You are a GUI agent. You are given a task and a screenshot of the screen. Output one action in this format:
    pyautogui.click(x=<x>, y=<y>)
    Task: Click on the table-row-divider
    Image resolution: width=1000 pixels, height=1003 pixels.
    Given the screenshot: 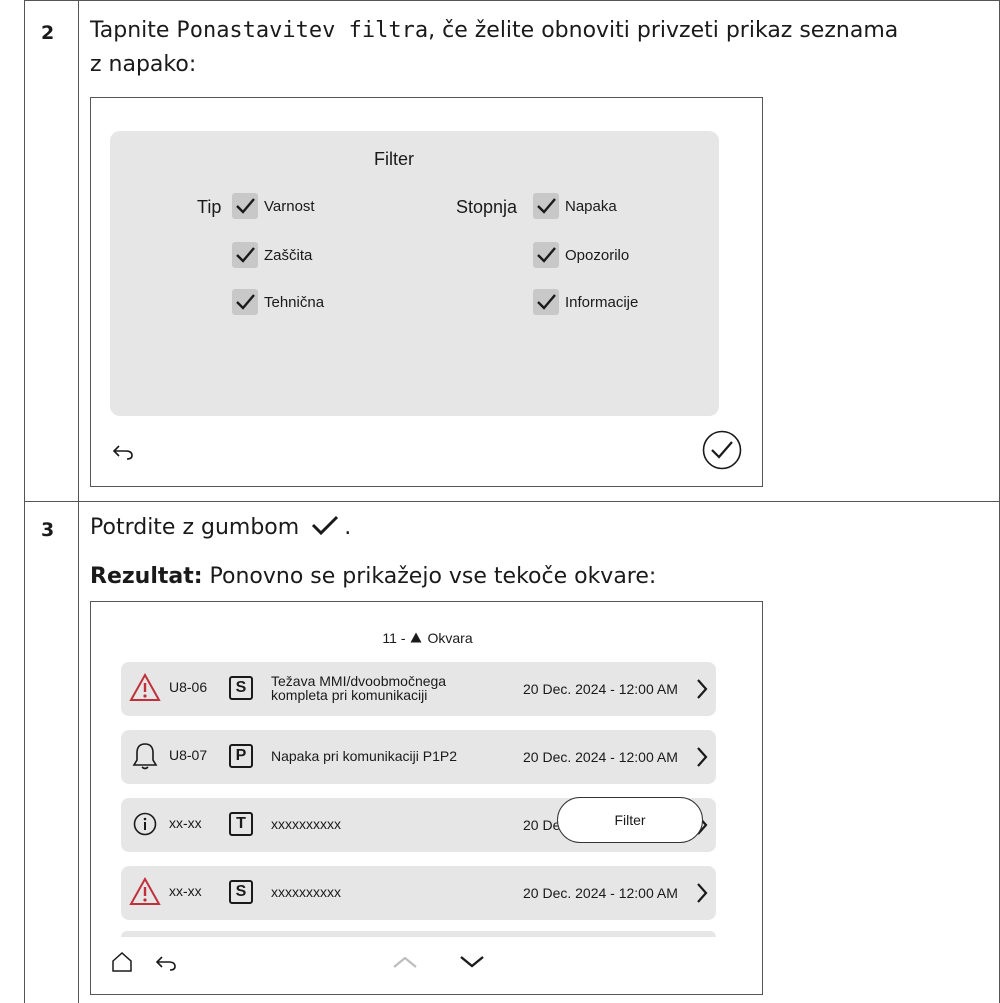 What is the action you would take?
    pyautogui.click(x=512, y=501)
    